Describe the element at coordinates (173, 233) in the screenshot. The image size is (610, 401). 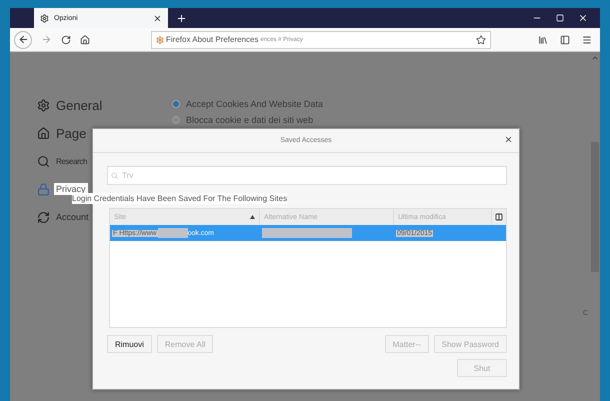
I see `redaction-mark` at that location.